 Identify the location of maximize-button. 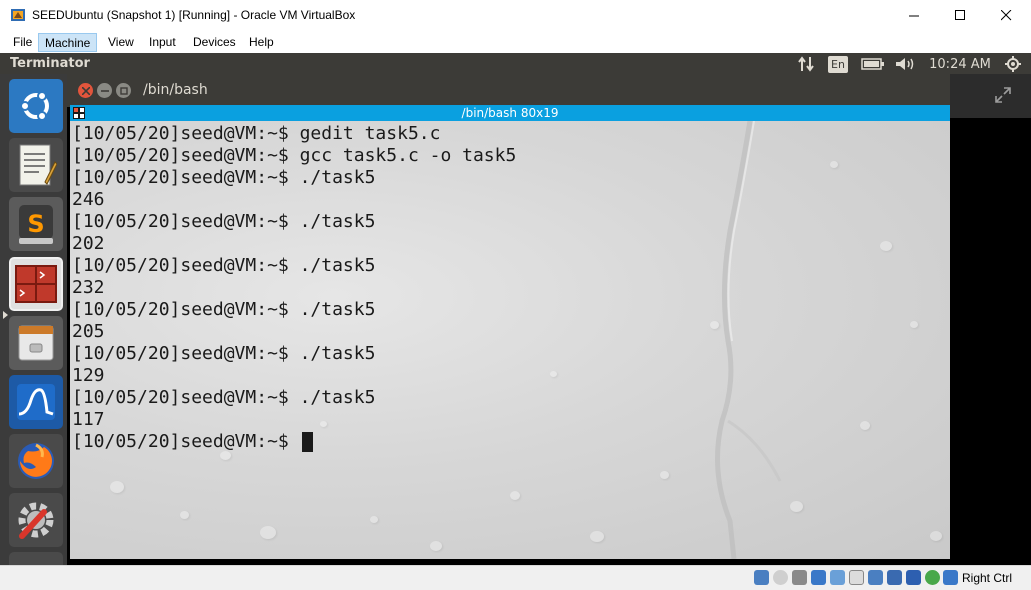
(960, 15).